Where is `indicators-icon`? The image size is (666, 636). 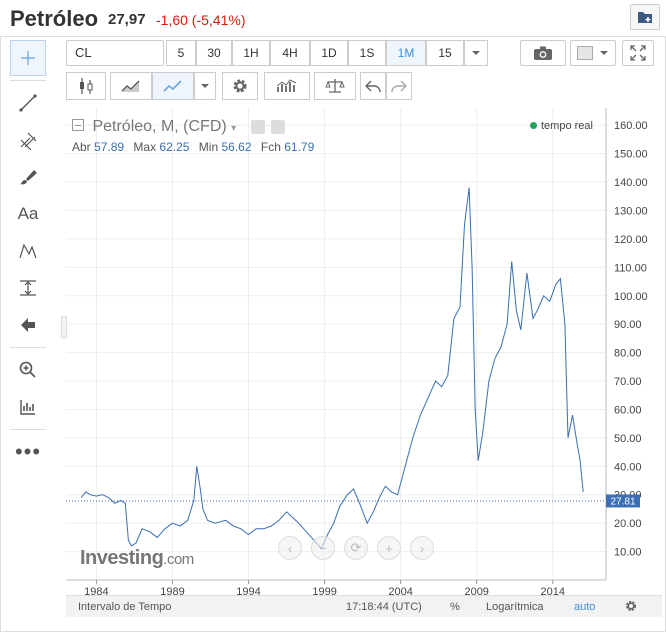
indicators-icon is located at coordinates (286, 85).